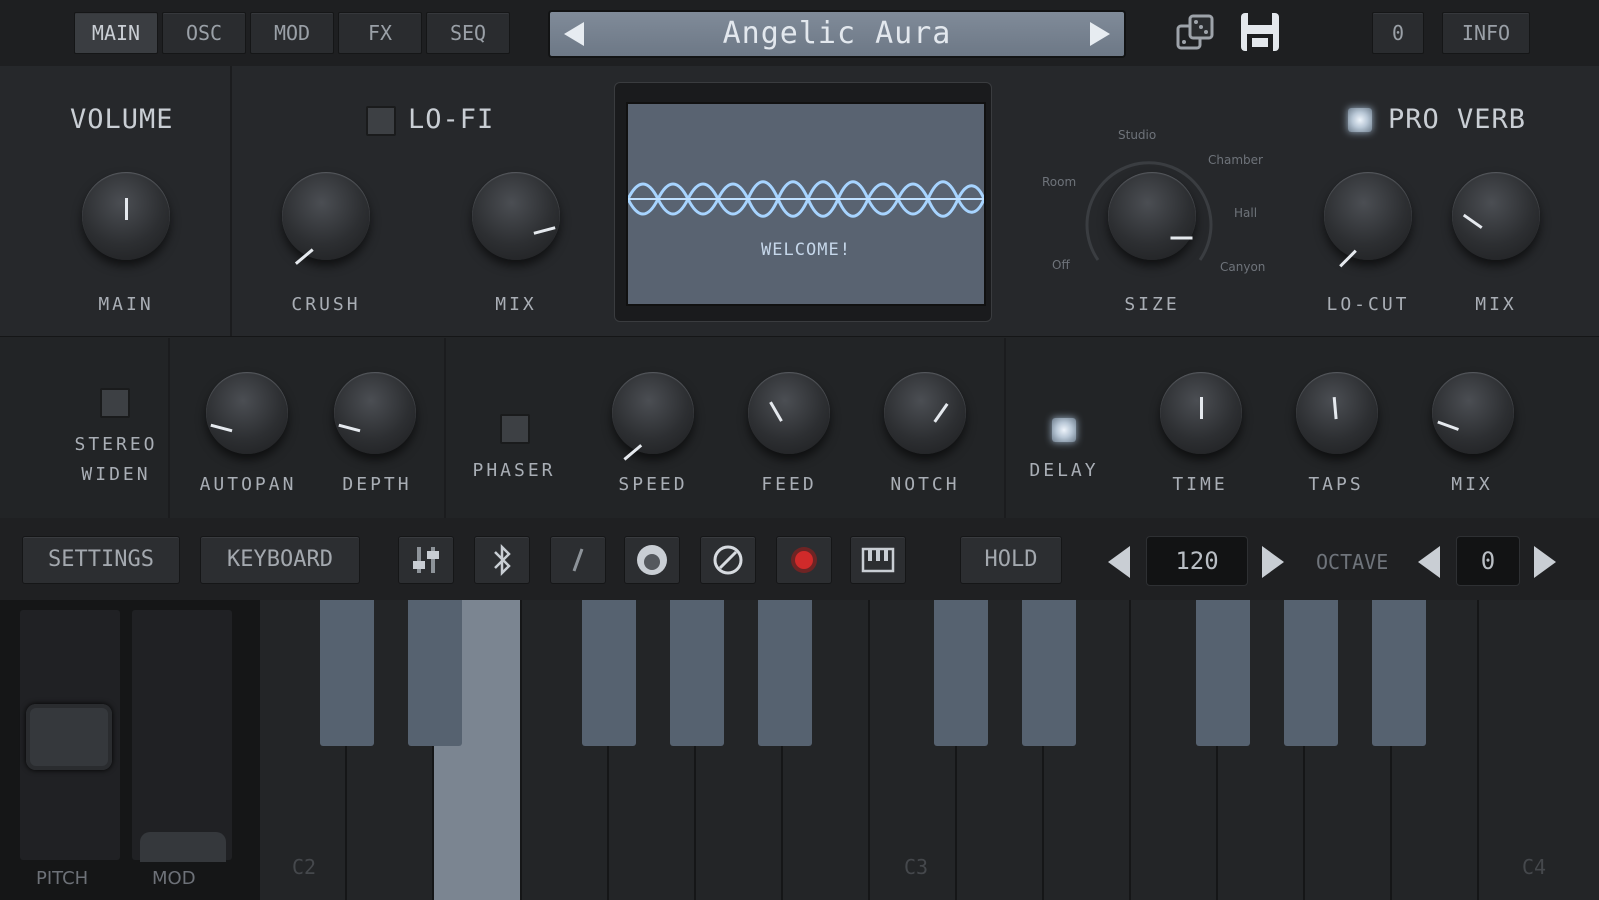 This screenshot has width=1599, height=900. I want to click on bluetooth-icon, so click(502, 560).